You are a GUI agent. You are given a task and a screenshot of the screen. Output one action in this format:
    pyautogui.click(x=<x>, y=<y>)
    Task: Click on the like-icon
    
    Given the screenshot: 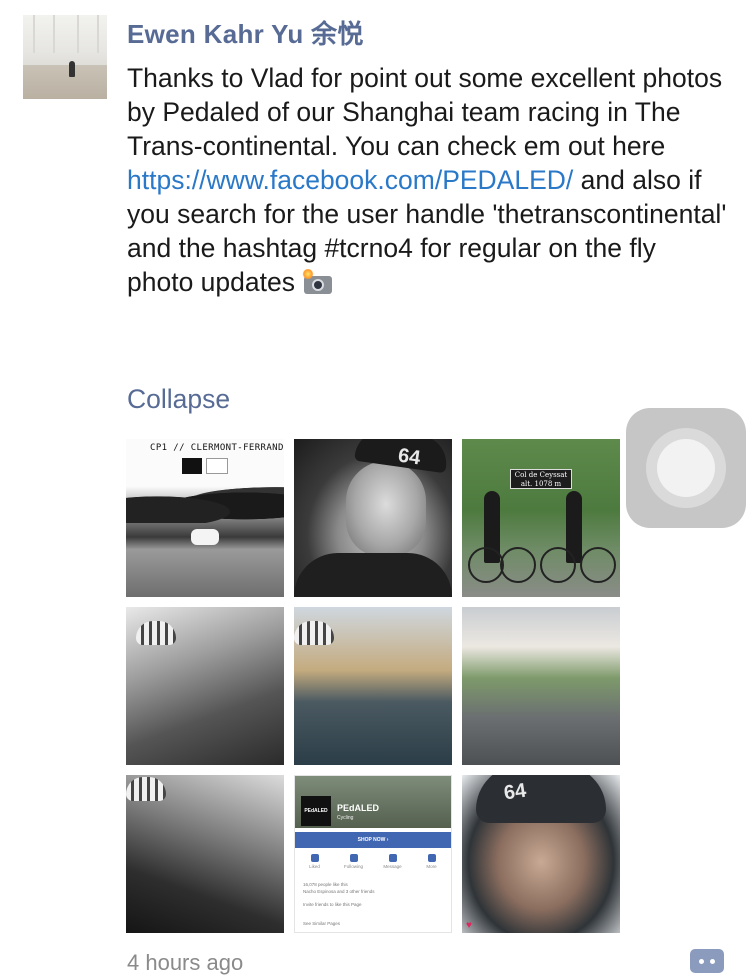 What is the action you would take?
    pyautogui.click(x=314, y=858)
    